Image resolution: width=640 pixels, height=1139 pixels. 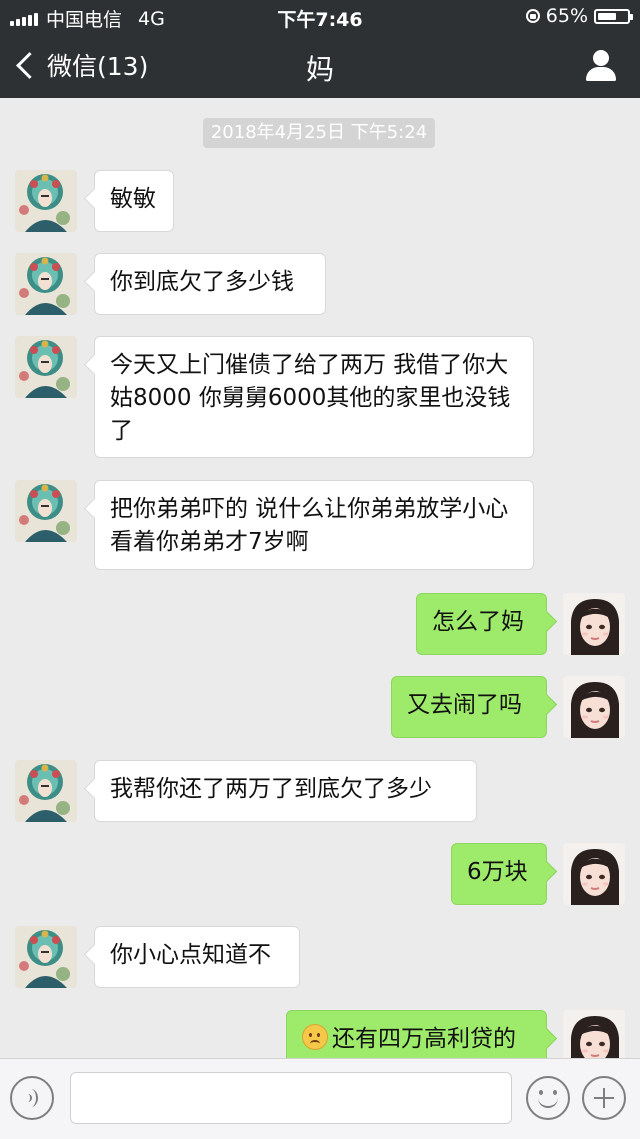 I want to click on message-bubble-received: 你小心点知道不, so click(x=197, y=957).